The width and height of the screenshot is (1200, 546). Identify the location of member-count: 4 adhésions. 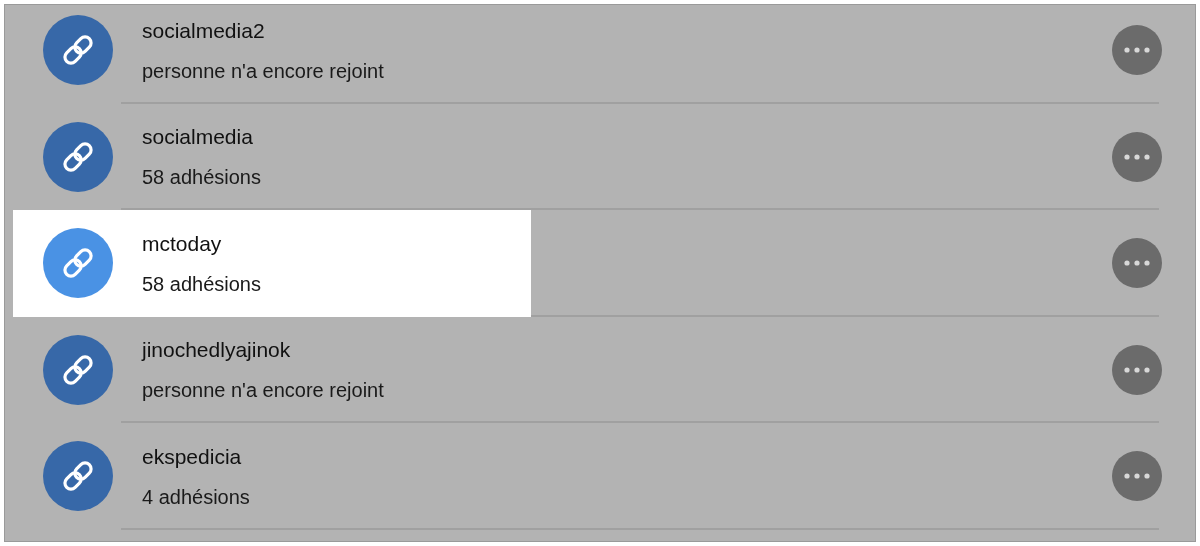
(196, 496).